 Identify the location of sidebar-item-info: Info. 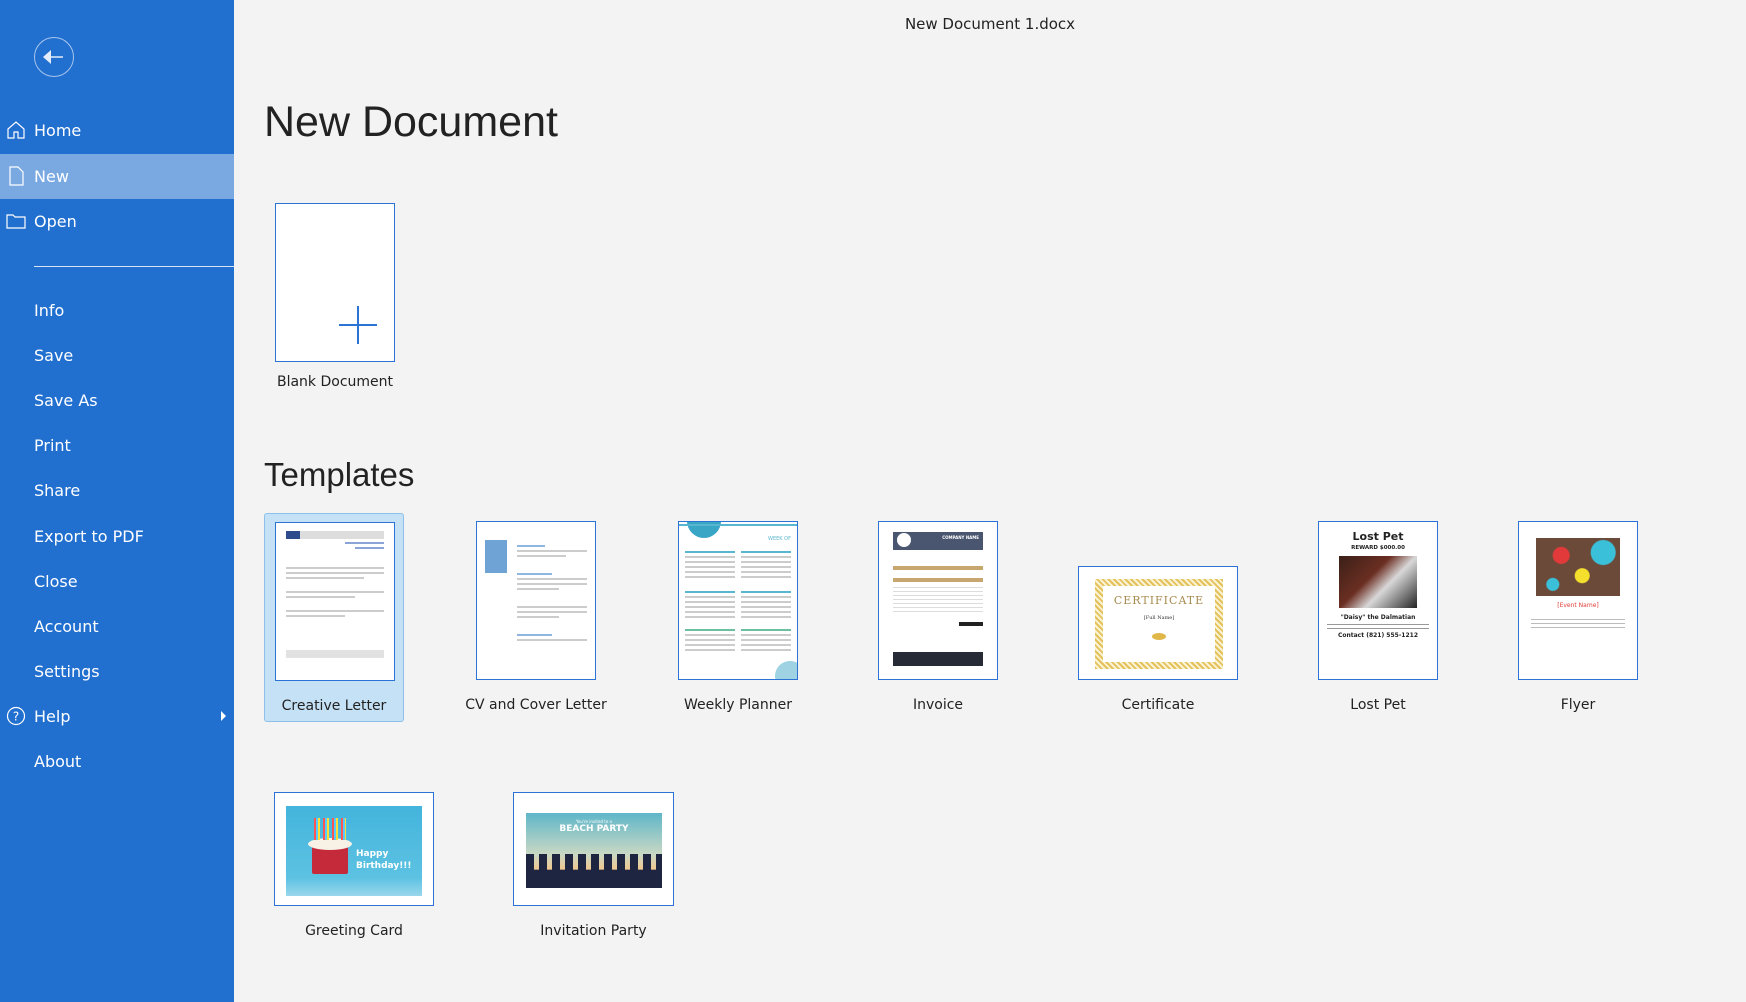
(117, 310).